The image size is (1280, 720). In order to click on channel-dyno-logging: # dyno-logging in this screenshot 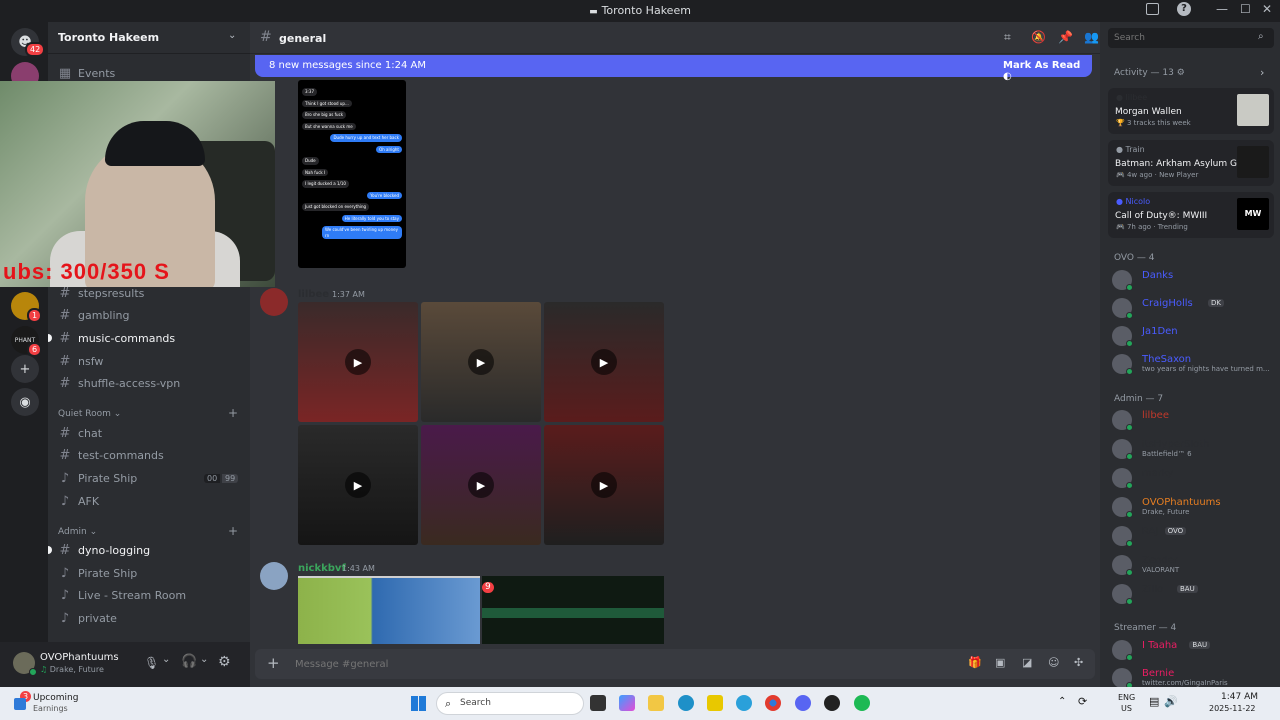, I will do `click(145, 550)`.